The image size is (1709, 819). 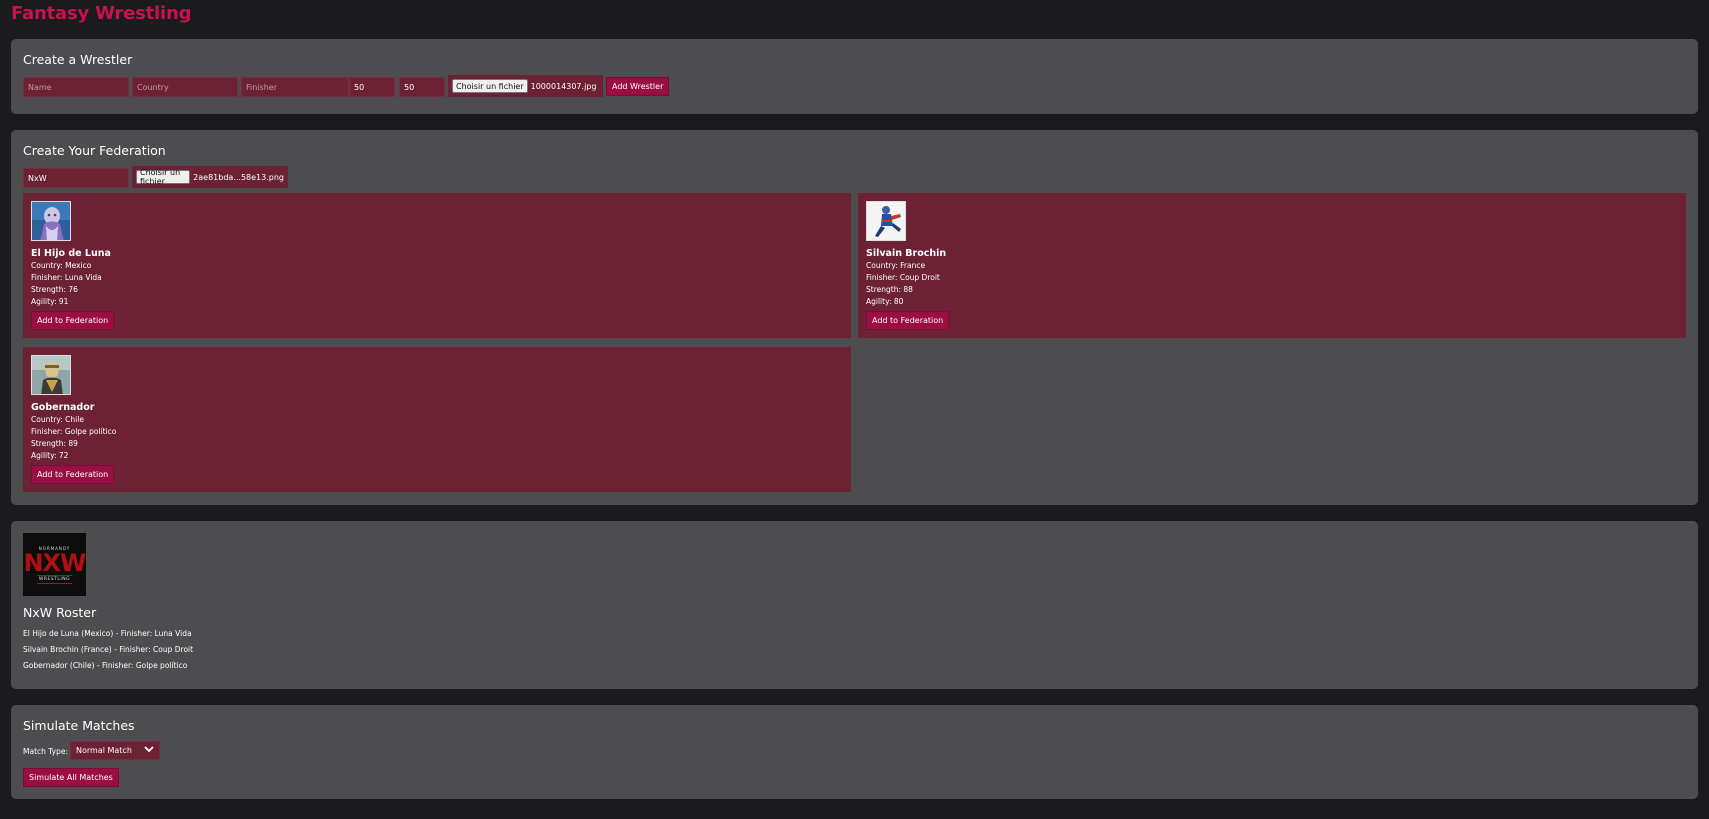 What do you see at coordinates (149, 750) in the screenshot?
I see `chevron-down-icon` at bounding box center [149, 750].